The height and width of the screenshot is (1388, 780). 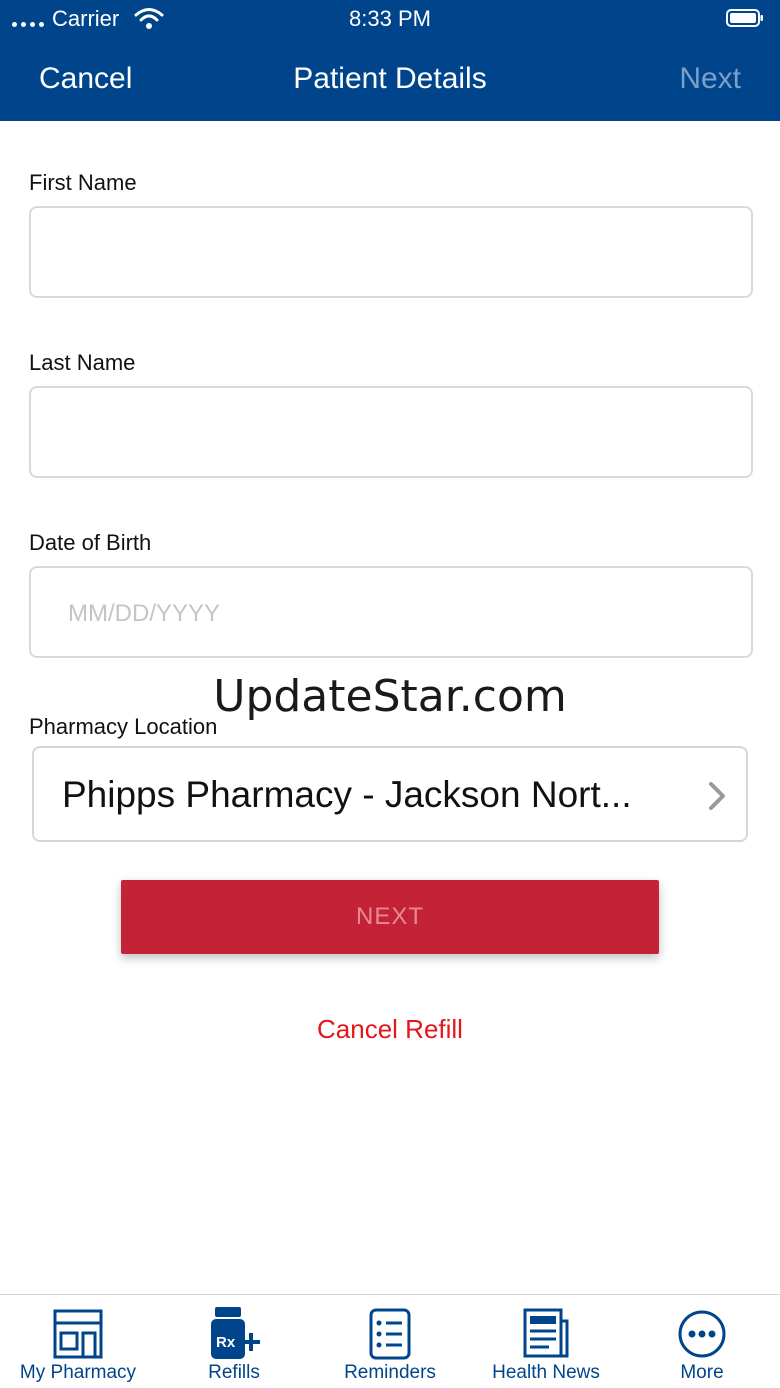 I want to click on checklist-icon, so click(x=390, y=1334).